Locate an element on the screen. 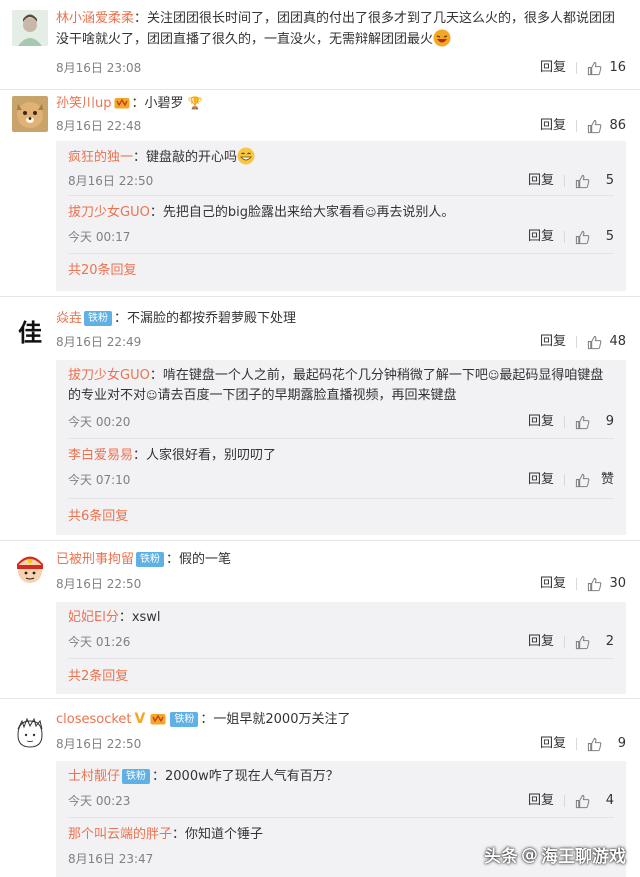 Image resolution: width=640 pixels, height=877 pixels. reply-time: 今天 07:10 is located at coordinates (99, 480).